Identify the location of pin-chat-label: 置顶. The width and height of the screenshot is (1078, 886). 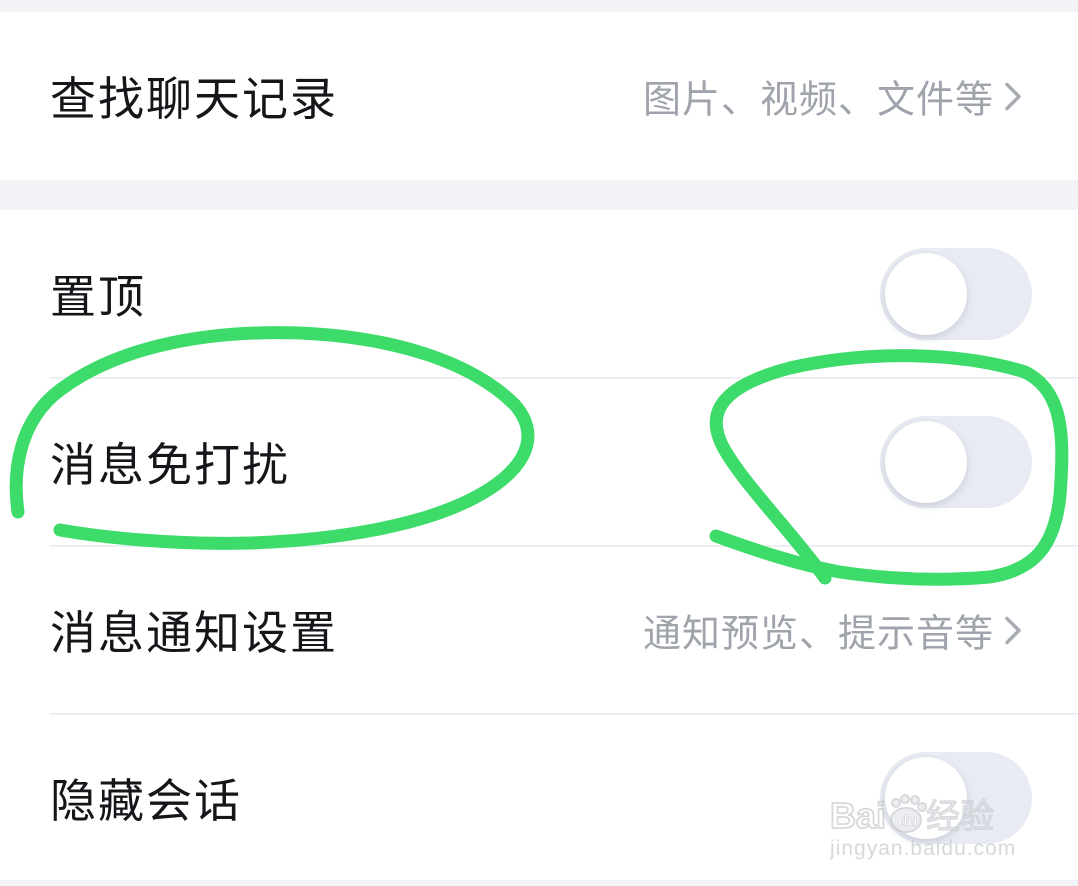
(98, 297).